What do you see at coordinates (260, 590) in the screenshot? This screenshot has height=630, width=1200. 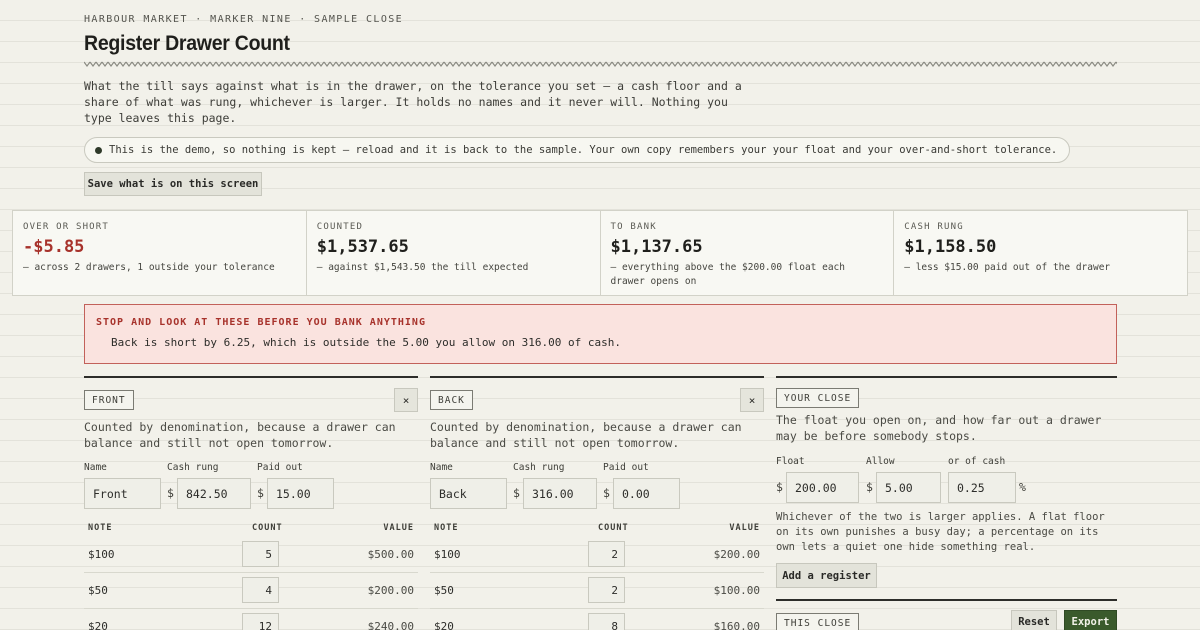 I see `count-input: 4` at bounding box center [260, 590].